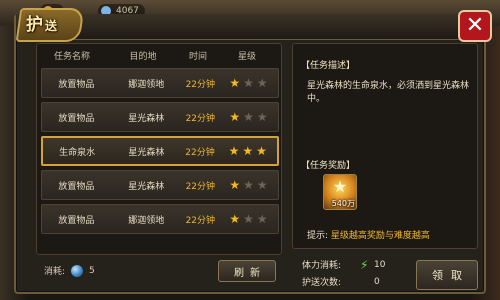 This screenshot has height=300, width=500. Describe the element at coordinates (318, 236) in the screenshot. I see `hint-label: 提示:` at that location.